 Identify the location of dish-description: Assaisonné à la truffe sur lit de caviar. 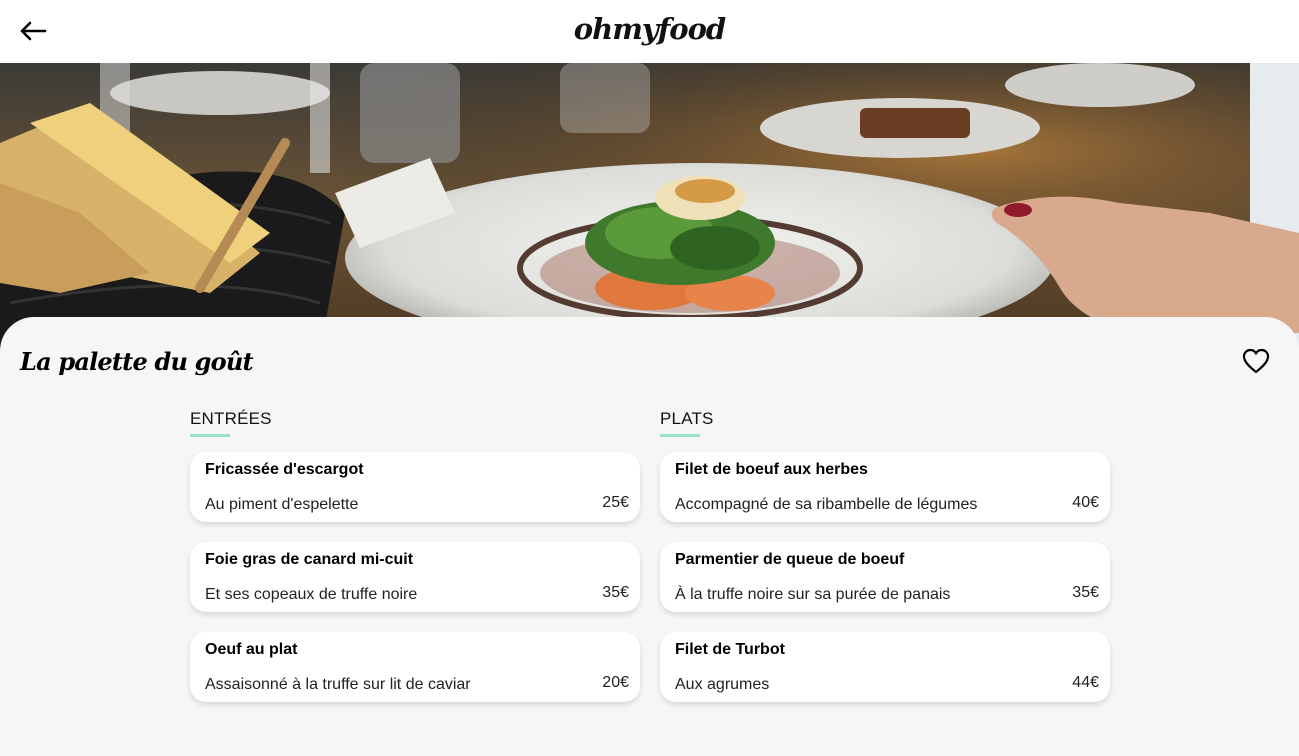
(338, 684).